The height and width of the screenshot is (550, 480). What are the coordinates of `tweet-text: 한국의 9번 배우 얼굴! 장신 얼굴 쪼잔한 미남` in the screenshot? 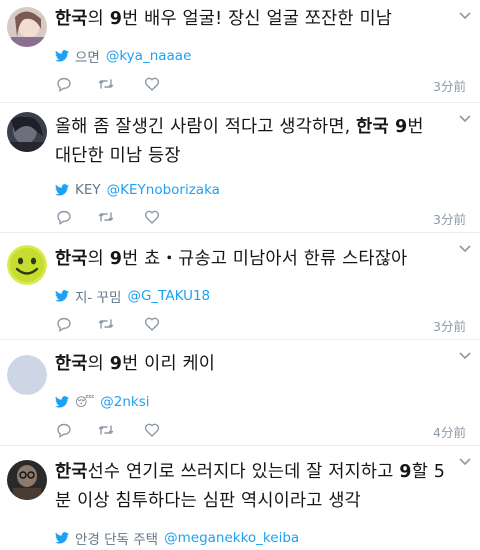 It's located at (252, 19).